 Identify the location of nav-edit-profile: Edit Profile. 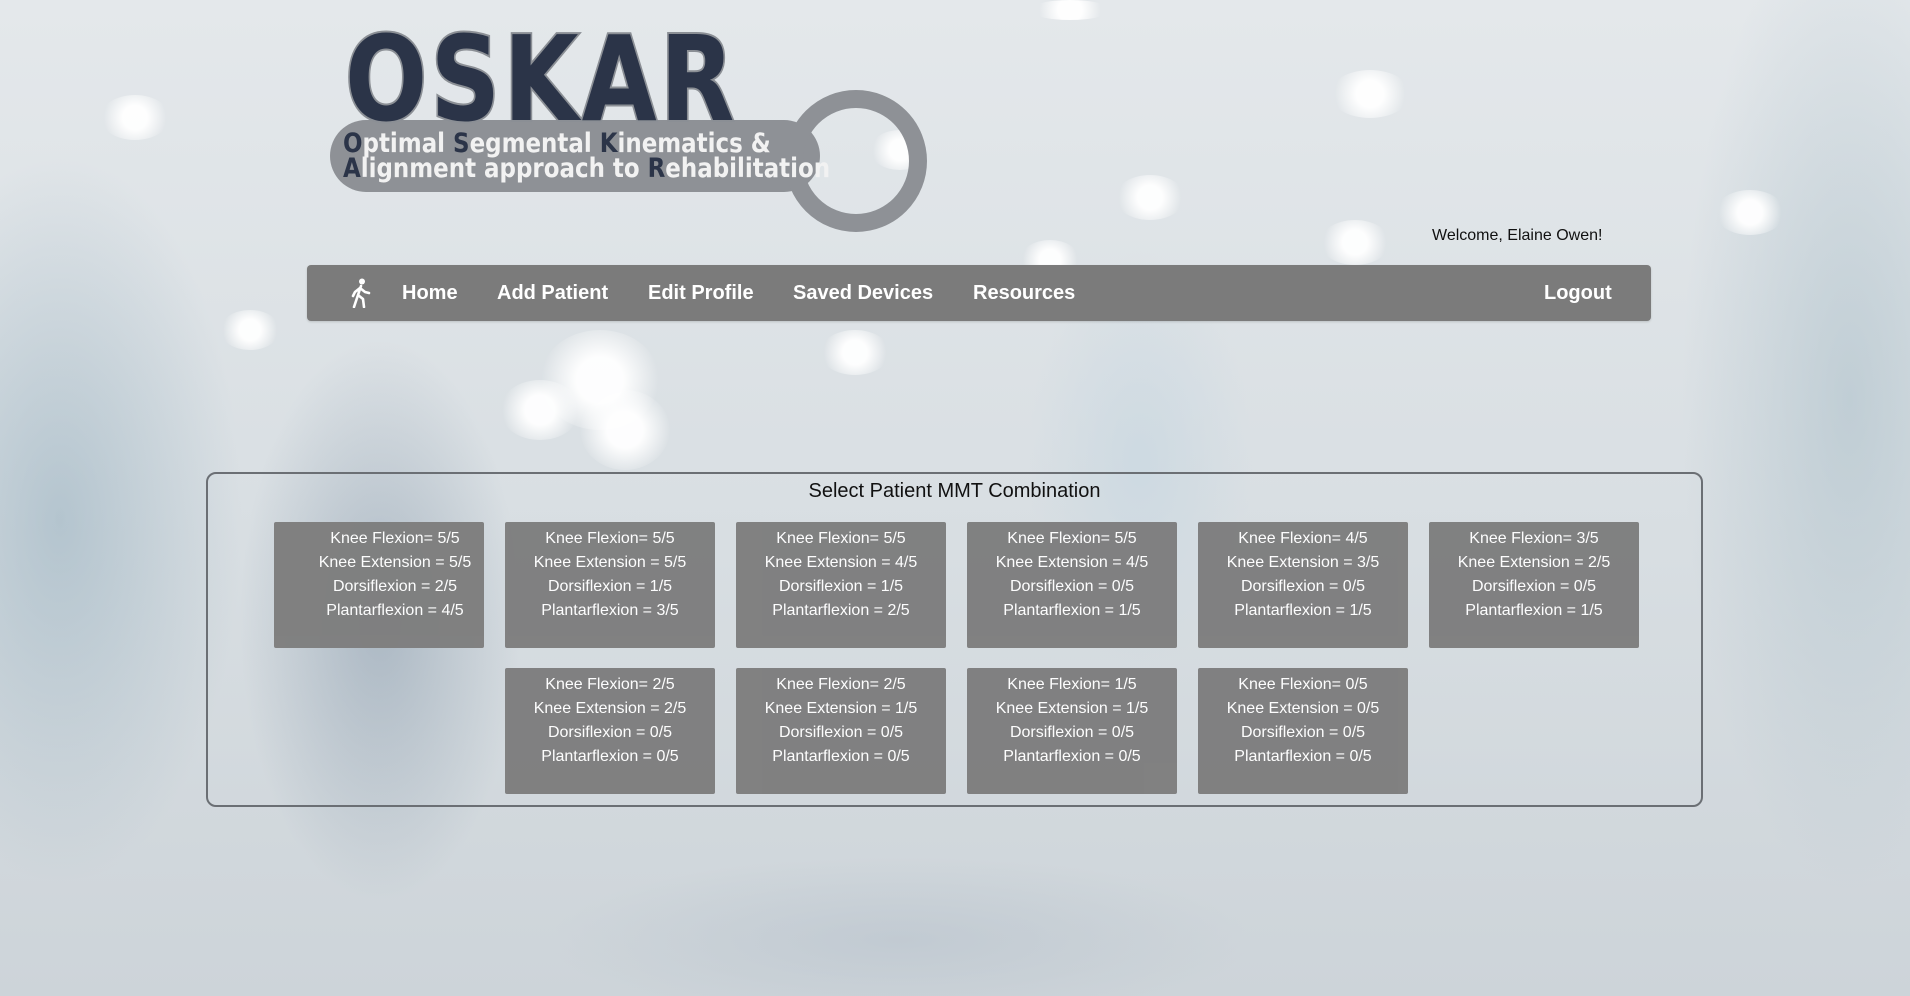
(701, 293).